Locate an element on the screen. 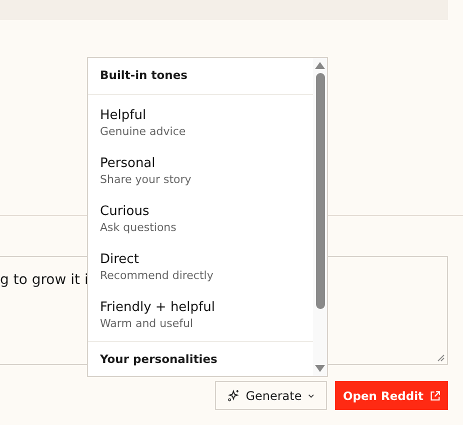 This screenshot has height=425, width=463. tone-label: Friendly + helpful is located at coordinates (158, 307).